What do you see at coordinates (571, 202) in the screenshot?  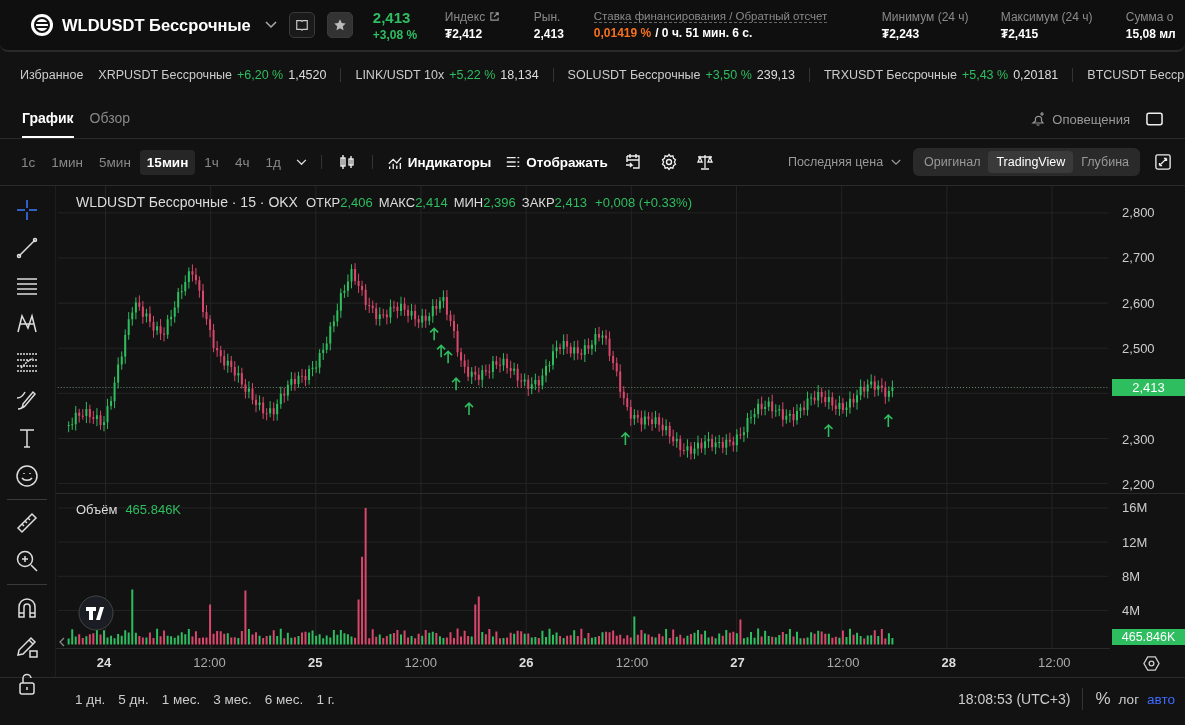 I see `ohlc-value: 2,413` at bounding box center [571, 202].